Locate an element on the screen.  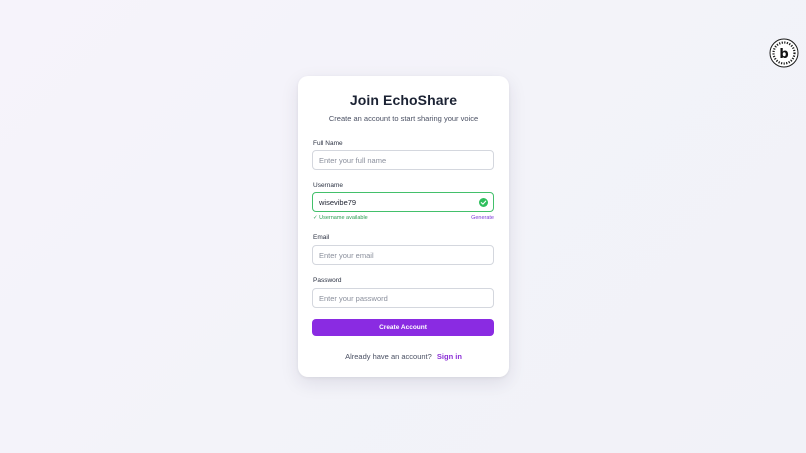
page-title: Join EchoShare is located at coordinates (403, 100).